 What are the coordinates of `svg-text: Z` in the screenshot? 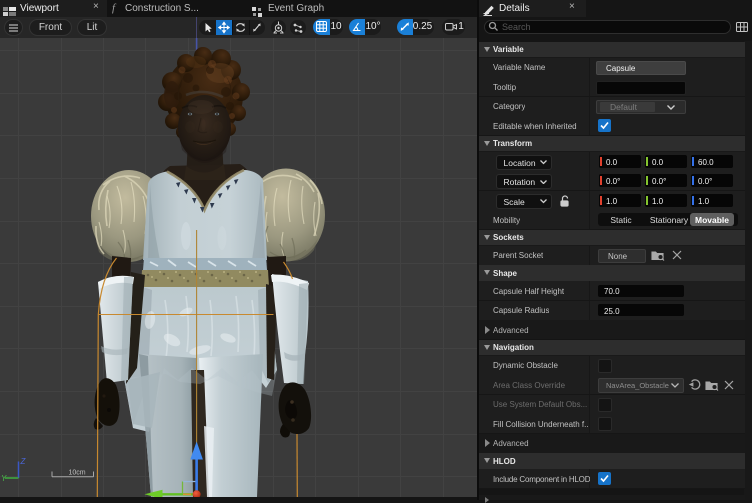 It's located at (23, 461).